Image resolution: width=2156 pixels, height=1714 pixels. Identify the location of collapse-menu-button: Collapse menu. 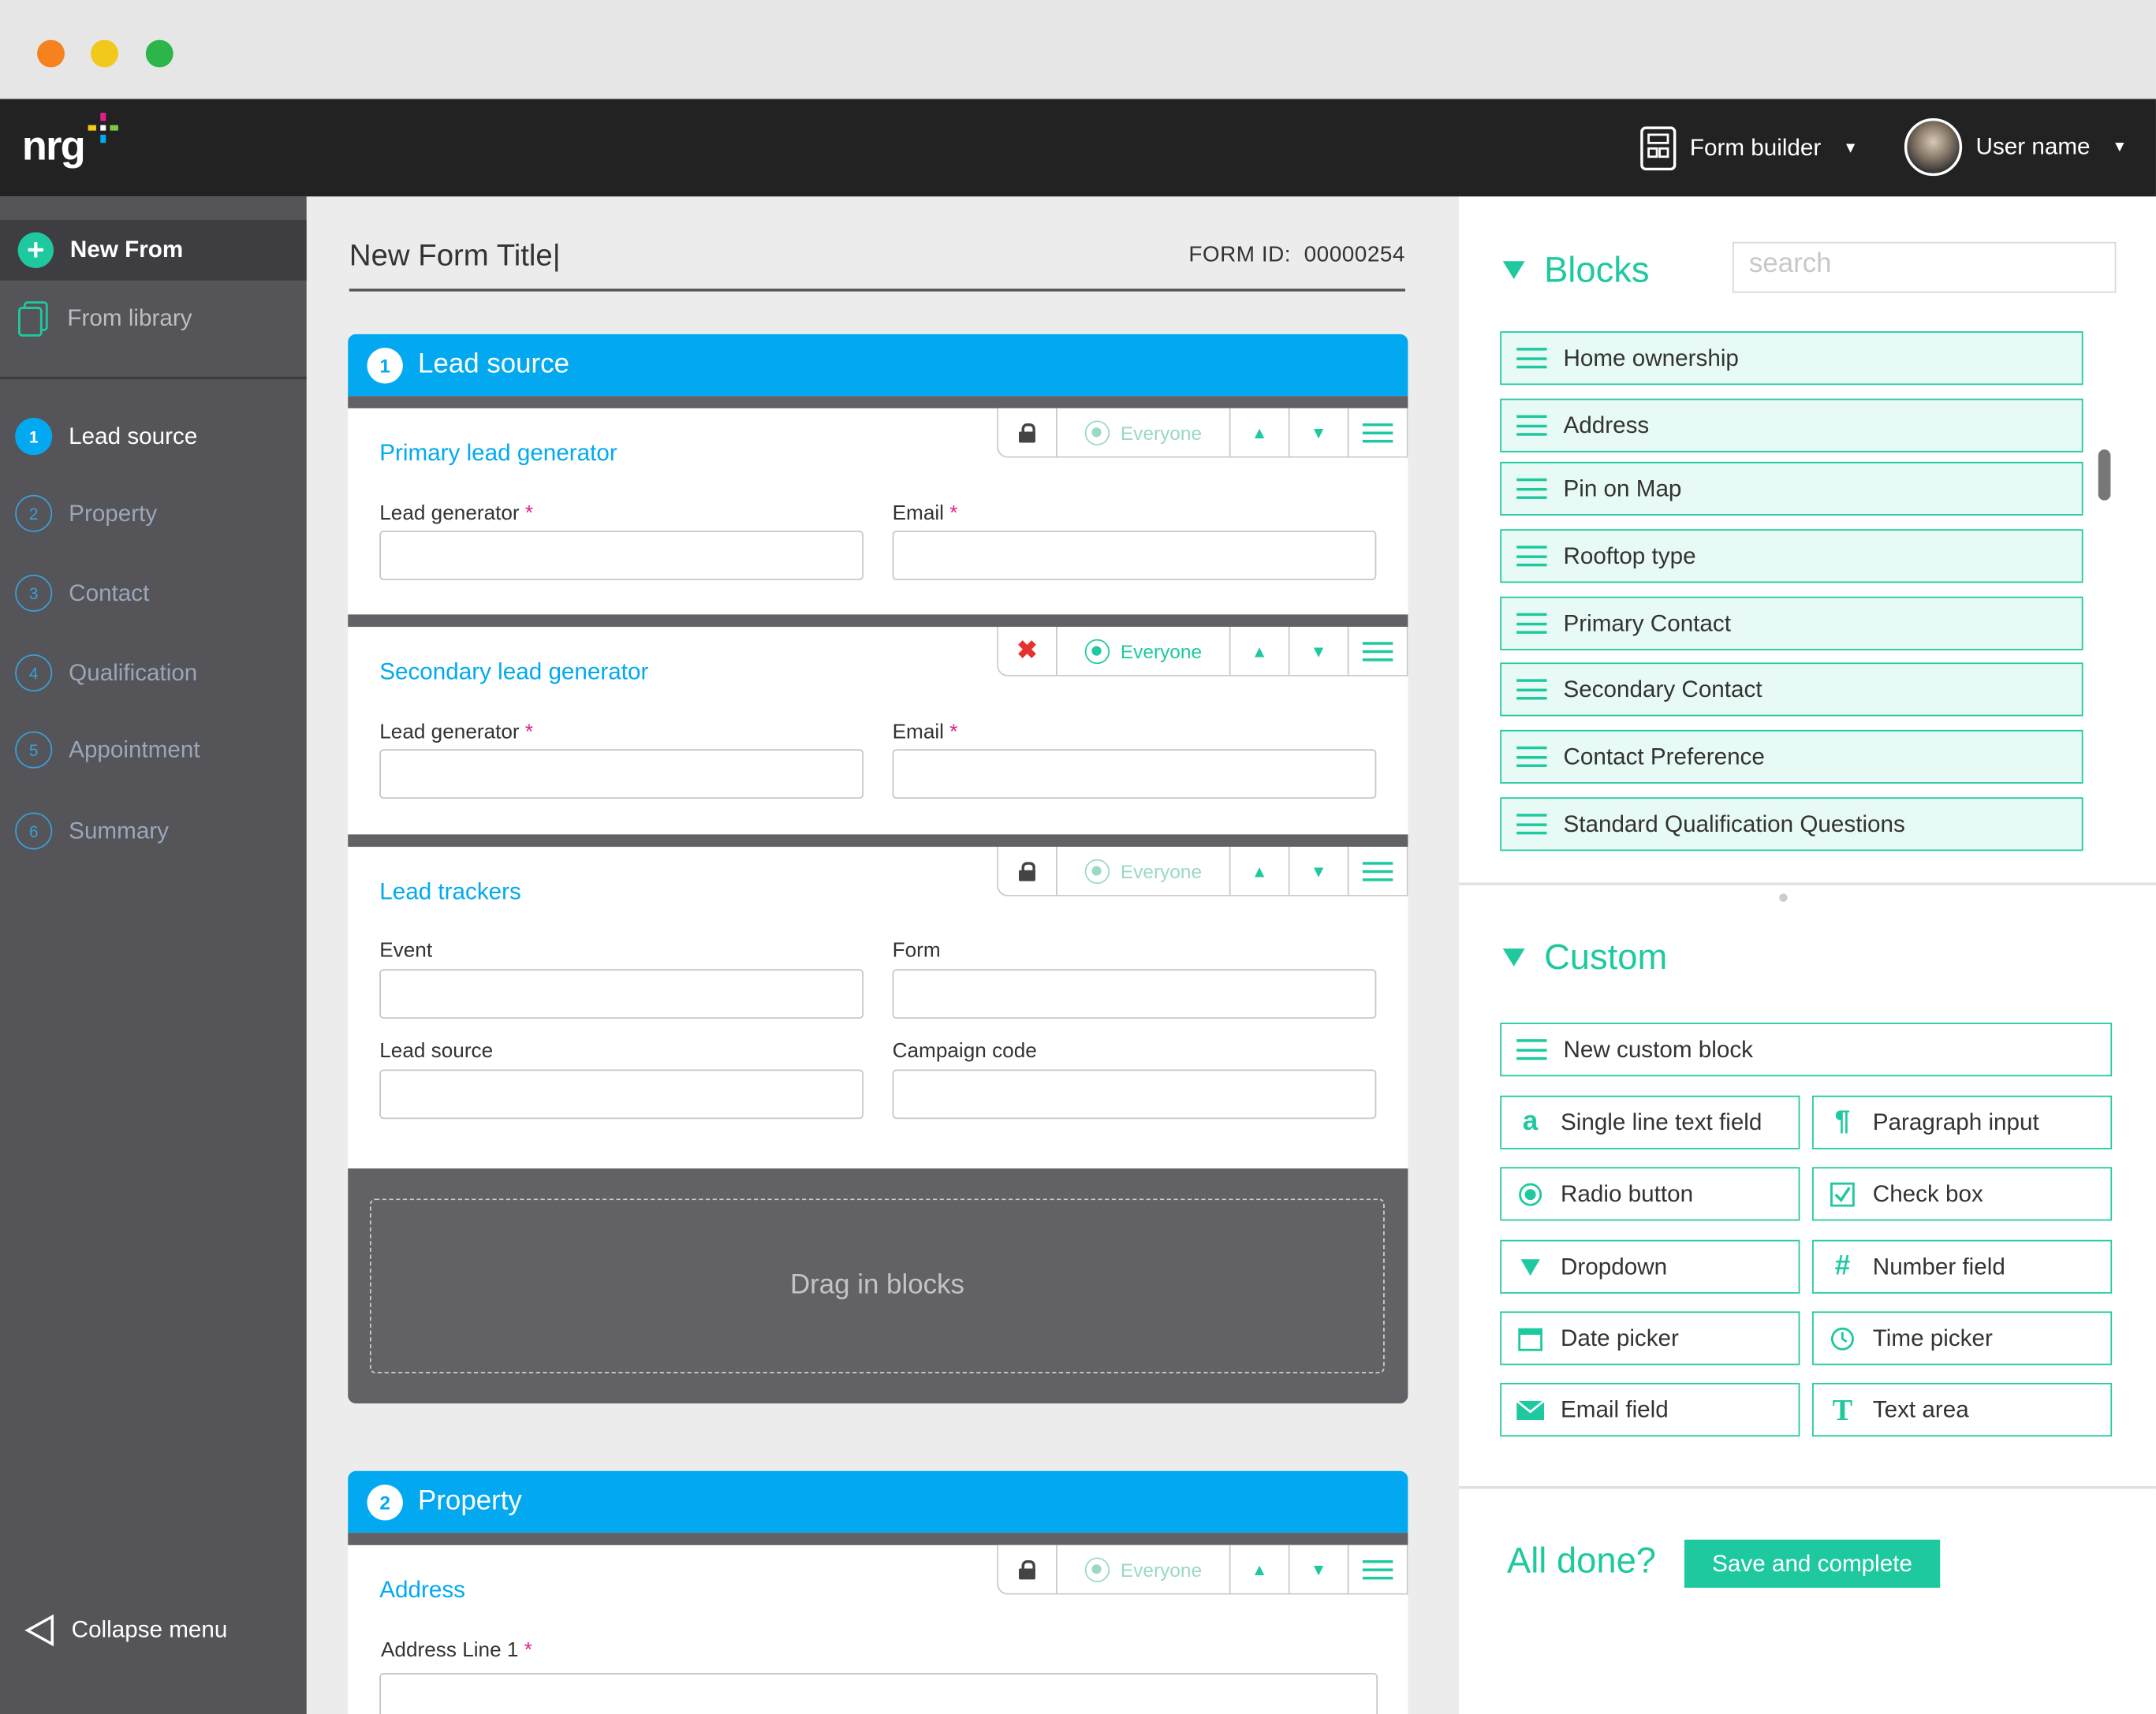
(126, 1630).